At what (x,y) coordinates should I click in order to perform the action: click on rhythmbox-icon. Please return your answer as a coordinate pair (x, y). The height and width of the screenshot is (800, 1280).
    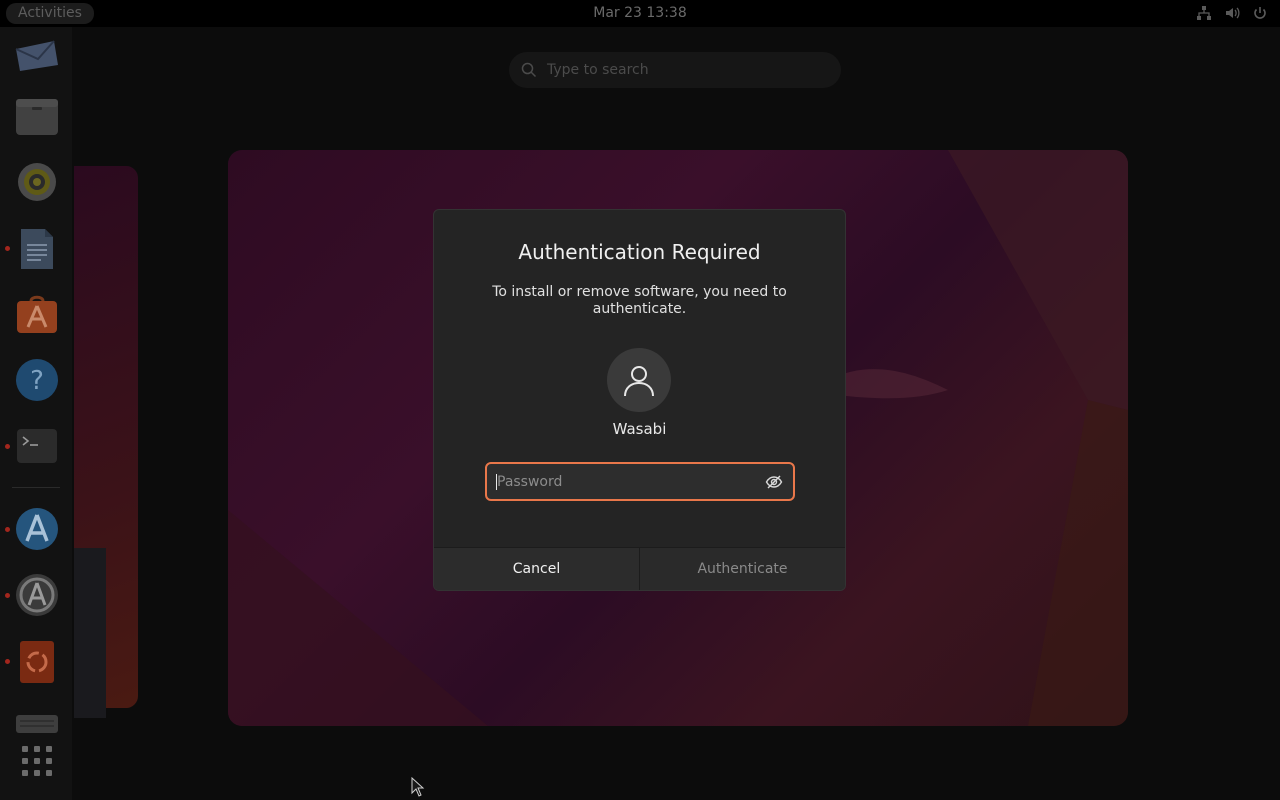
    Looking at the image, I should click on (37, 182).